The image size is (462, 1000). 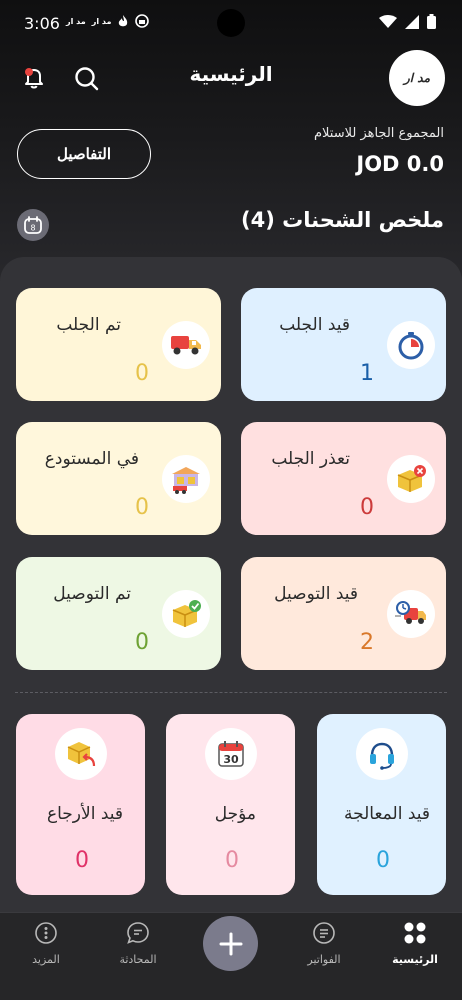 I want to click on headset-icon, so click(x=382, y=754).